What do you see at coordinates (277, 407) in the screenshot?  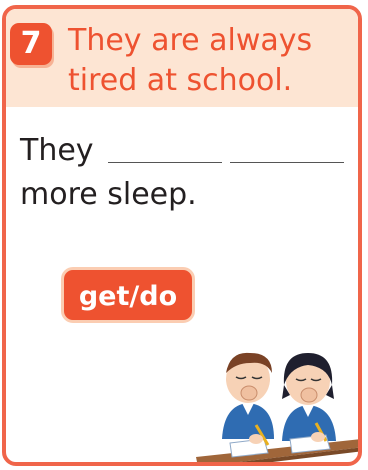 I see `yawning-students-illustration` at bounding box center [277, 407].